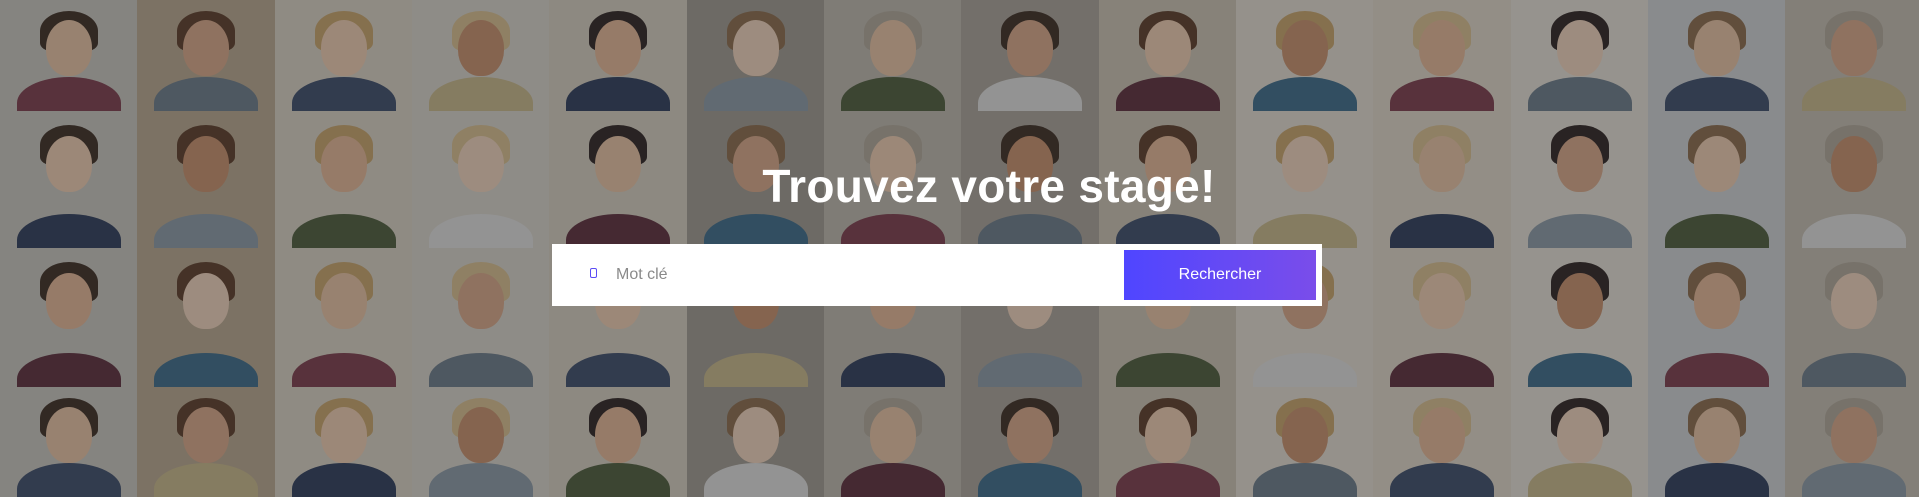  I want to click on keyword-search-input, so click(841, 275).